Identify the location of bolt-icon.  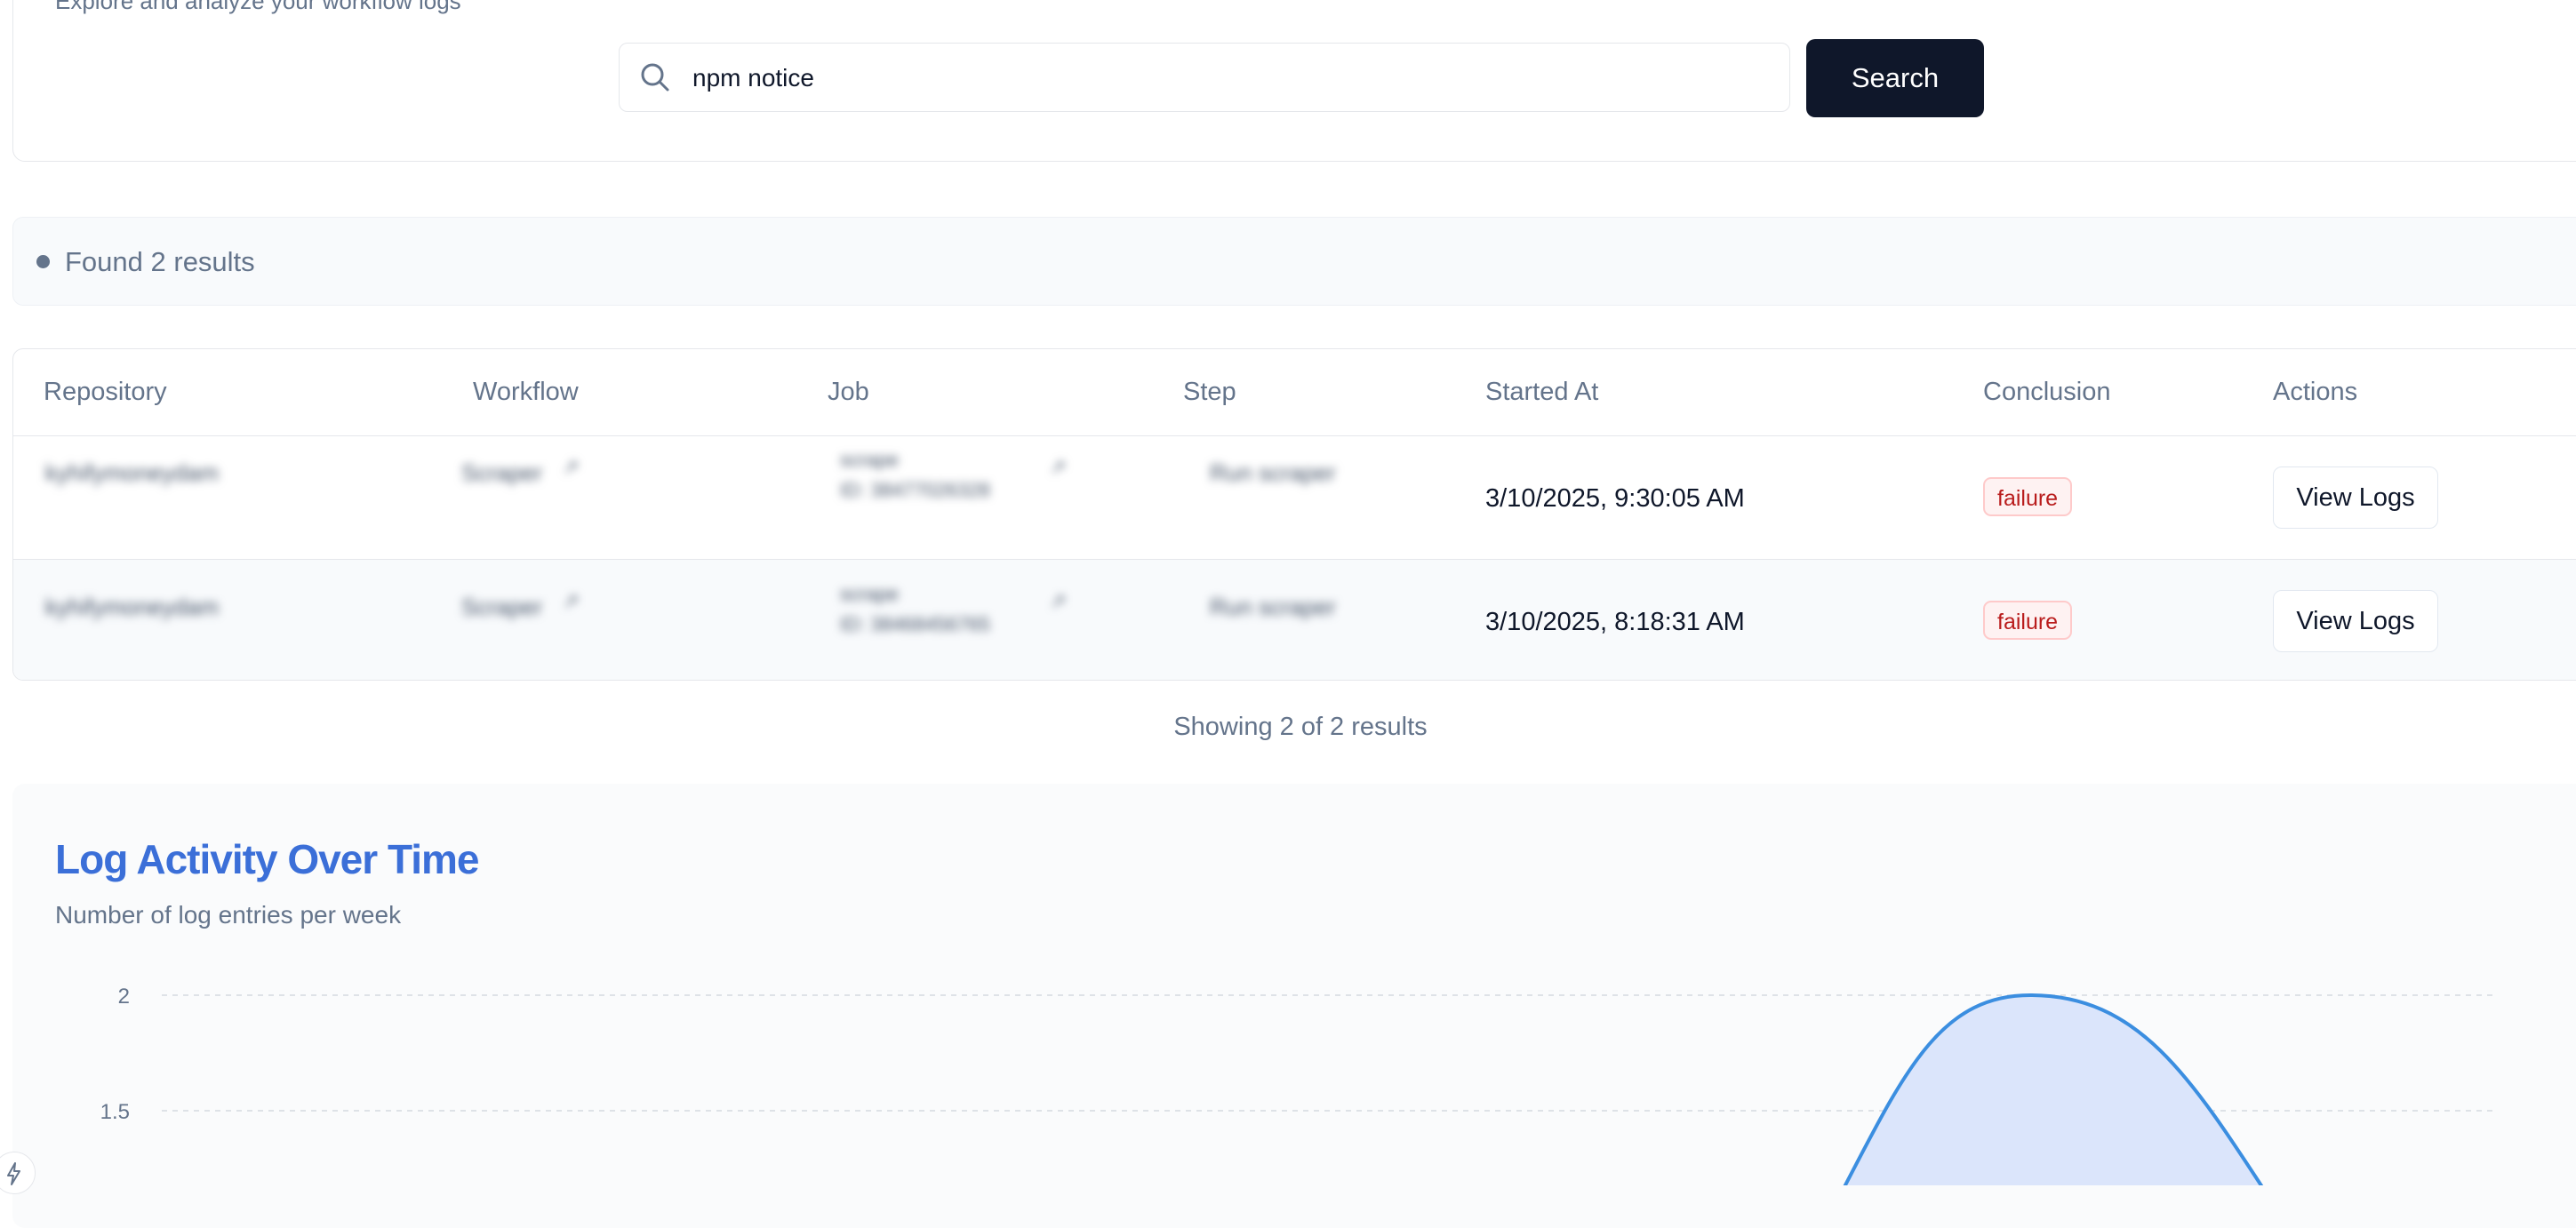
(13, 1174).